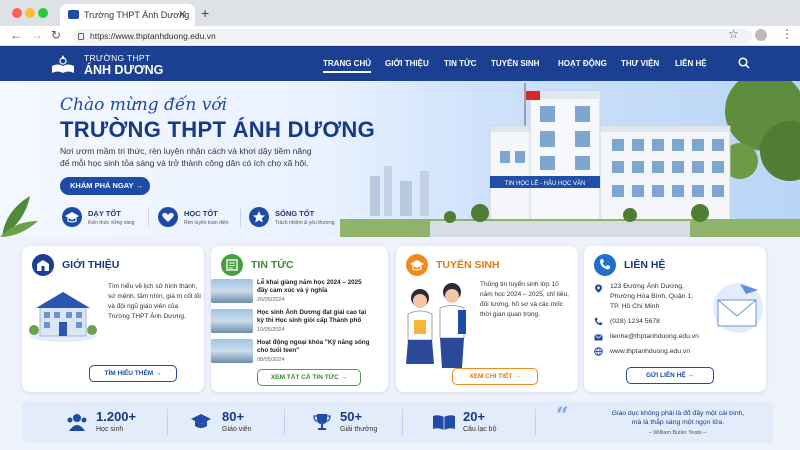 This screenshot has width=800, height=450. What do you see at coordinates (347, 66) in the screenshot?
I see `nav-home: TRANG CHỦ` at bounding box center [347, 66].